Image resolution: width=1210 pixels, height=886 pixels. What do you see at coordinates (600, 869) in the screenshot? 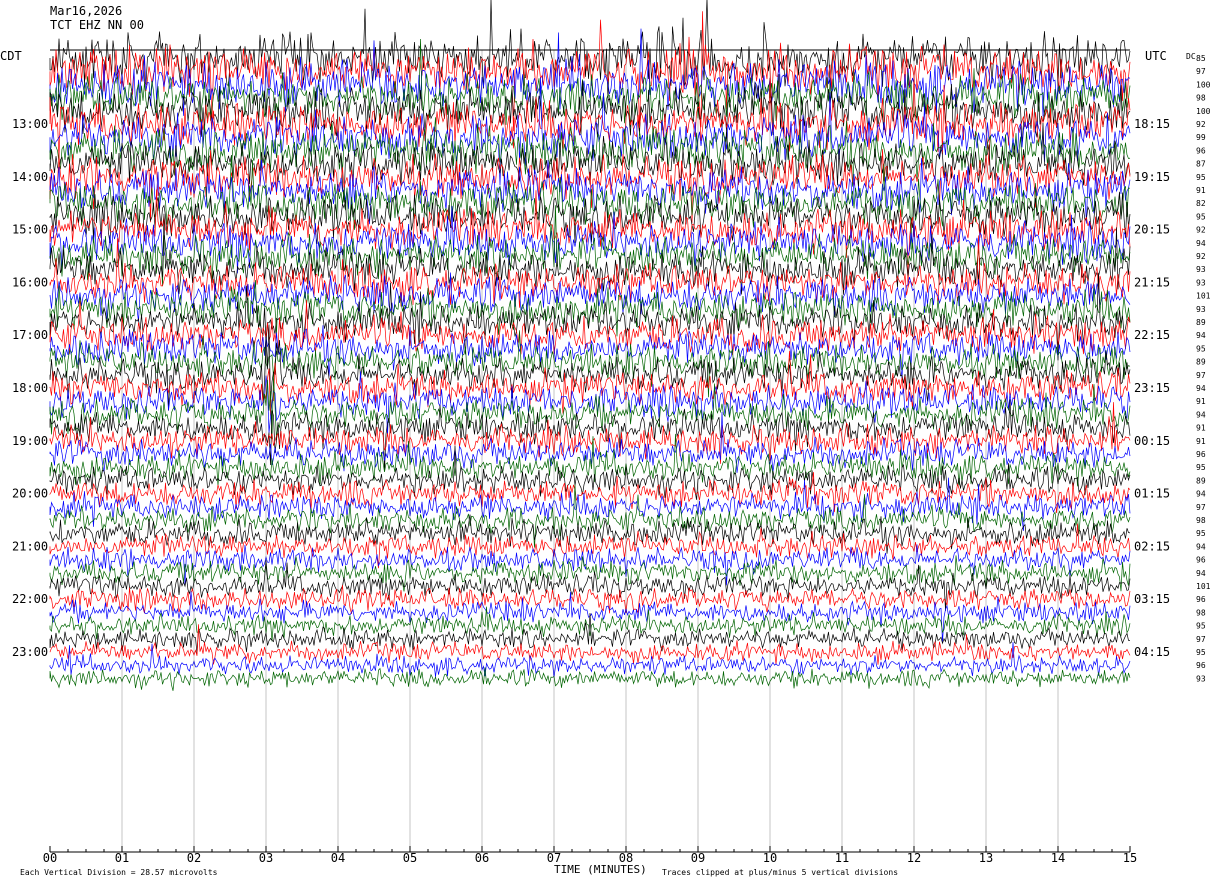
I see `x-axis-title: TIME (MINUTES)` at bounding box center [600, 869].